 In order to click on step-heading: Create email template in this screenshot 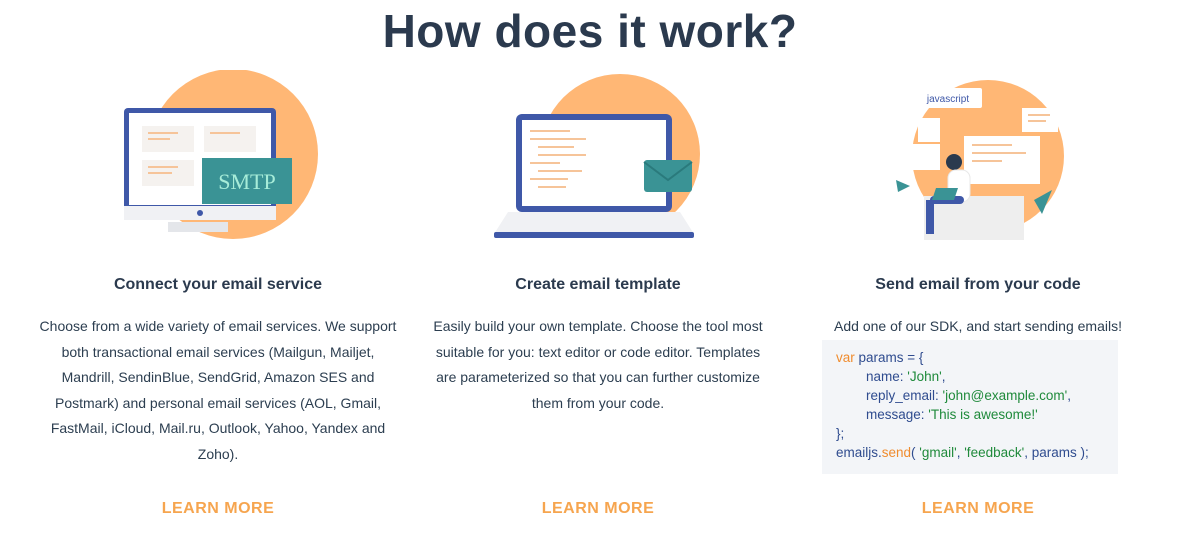, I will do `click(598, 284)`.